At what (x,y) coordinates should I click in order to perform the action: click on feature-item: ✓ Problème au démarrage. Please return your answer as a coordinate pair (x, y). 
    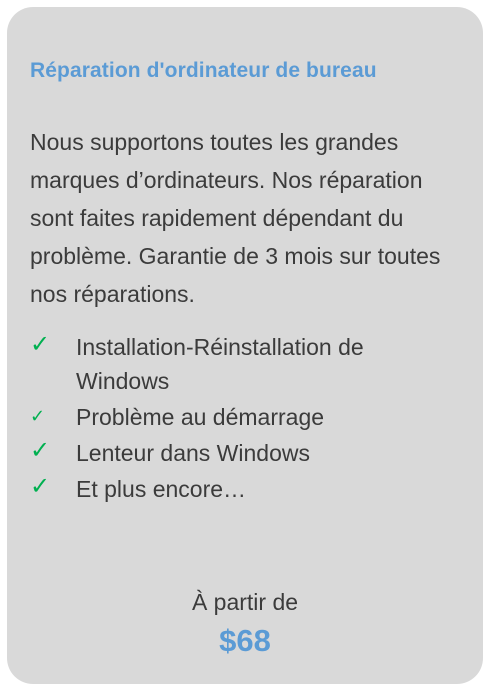
    Looking at the image, I should click on (245, 417).